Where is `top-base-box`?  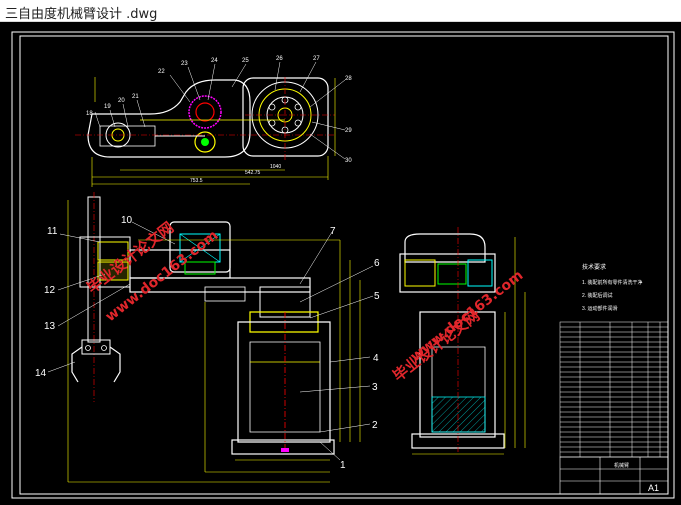
top-base-box is located at coordinates (285, 117).